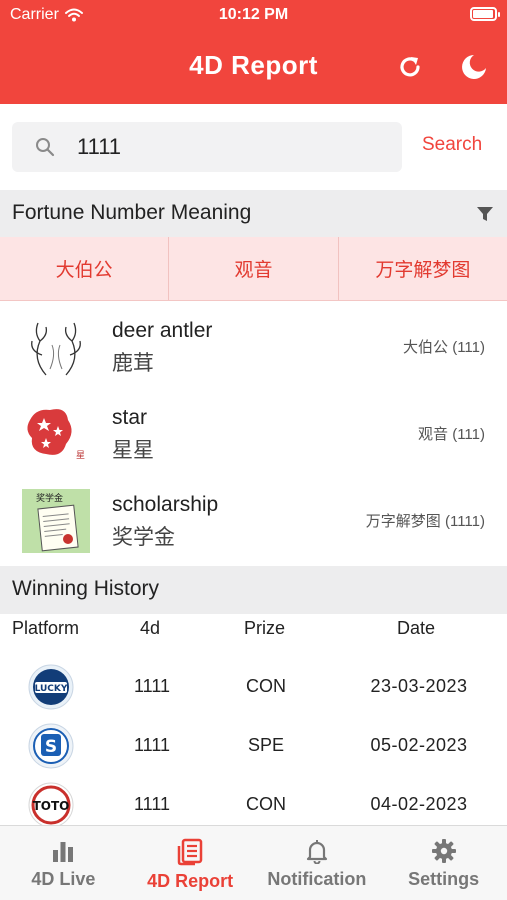 The image size is (507, 900). Describe the element at coordinates (132, 212) in the screenshot. I see `fortune-heading: Fortune Number Meaning` at that location.